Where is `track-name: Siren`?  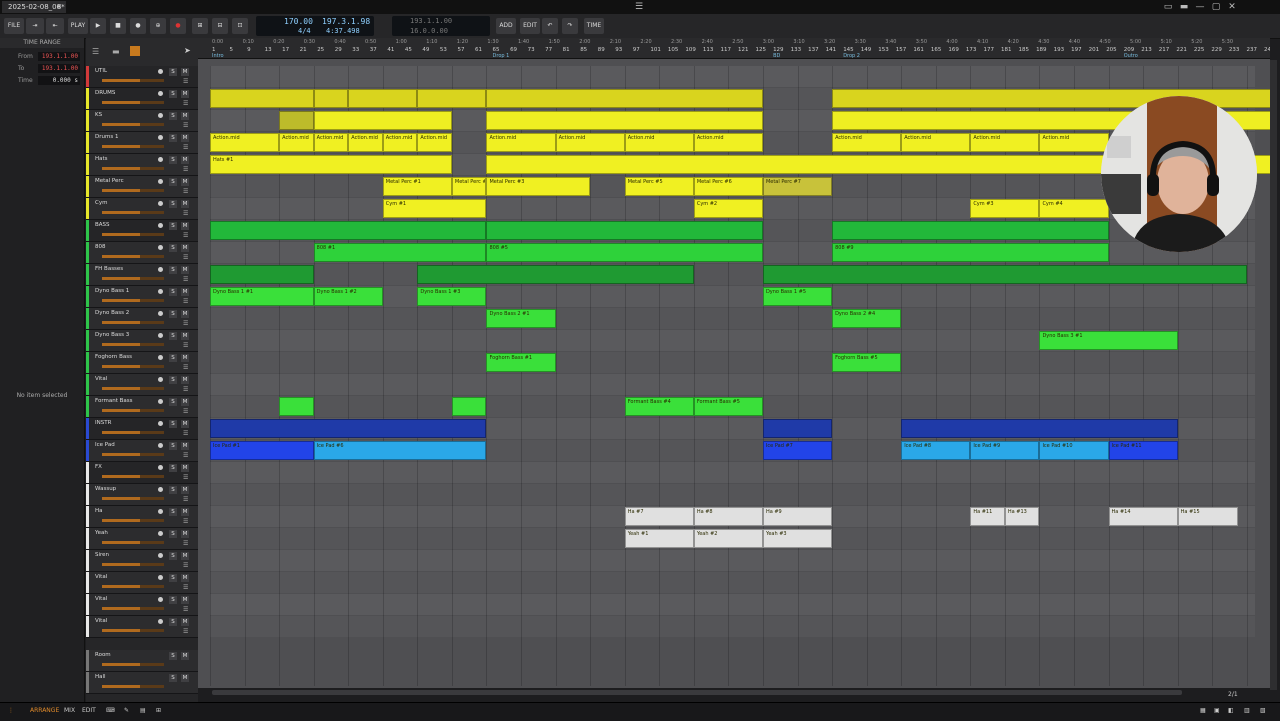
track-name: Siren is located at coordinates (102, 555).